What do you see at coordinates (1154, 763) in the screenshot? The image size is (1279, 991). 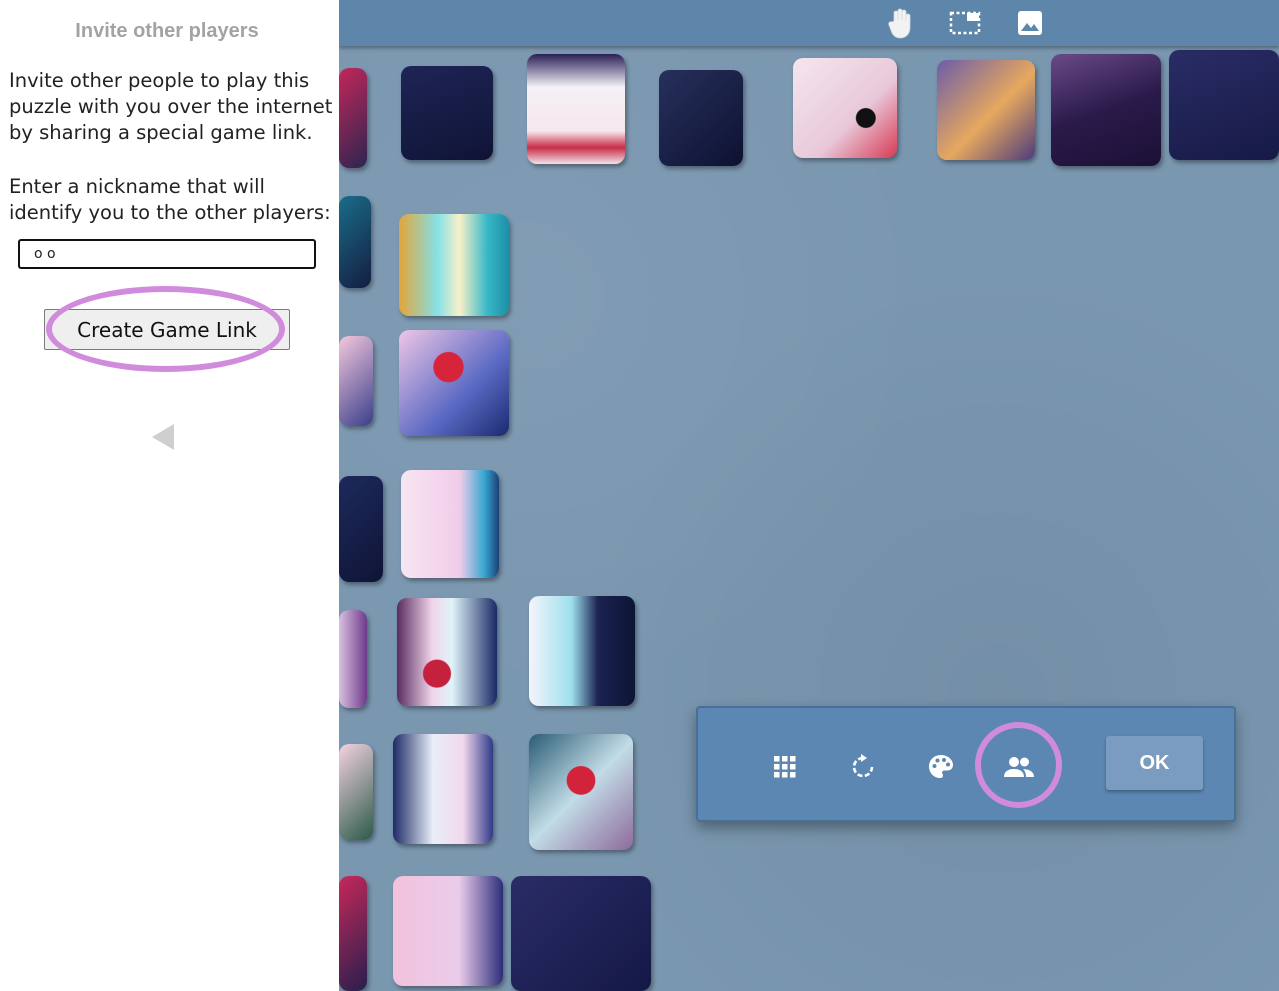 I see `ok-button: OK` at bounding box center [1154, 763].